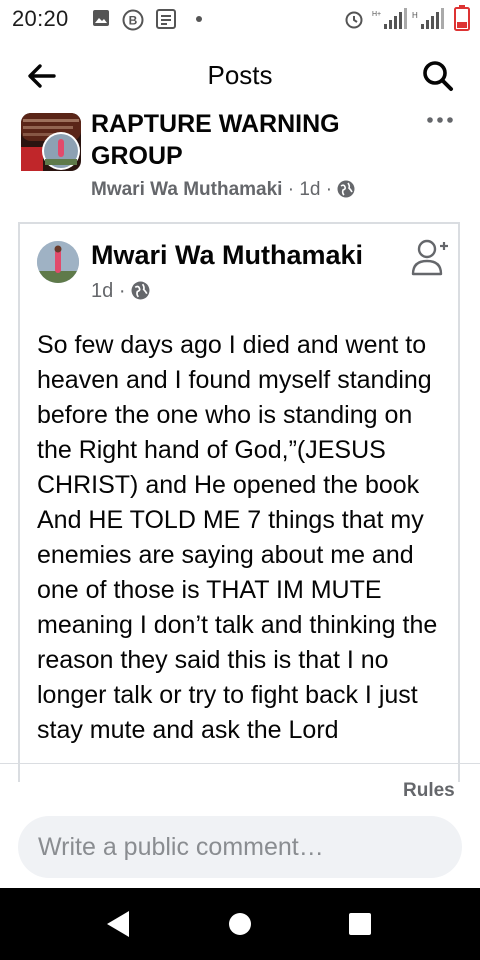  Describe the element at coordinates (166, 19) in the screenshot. I see `notes-icon` at that location.